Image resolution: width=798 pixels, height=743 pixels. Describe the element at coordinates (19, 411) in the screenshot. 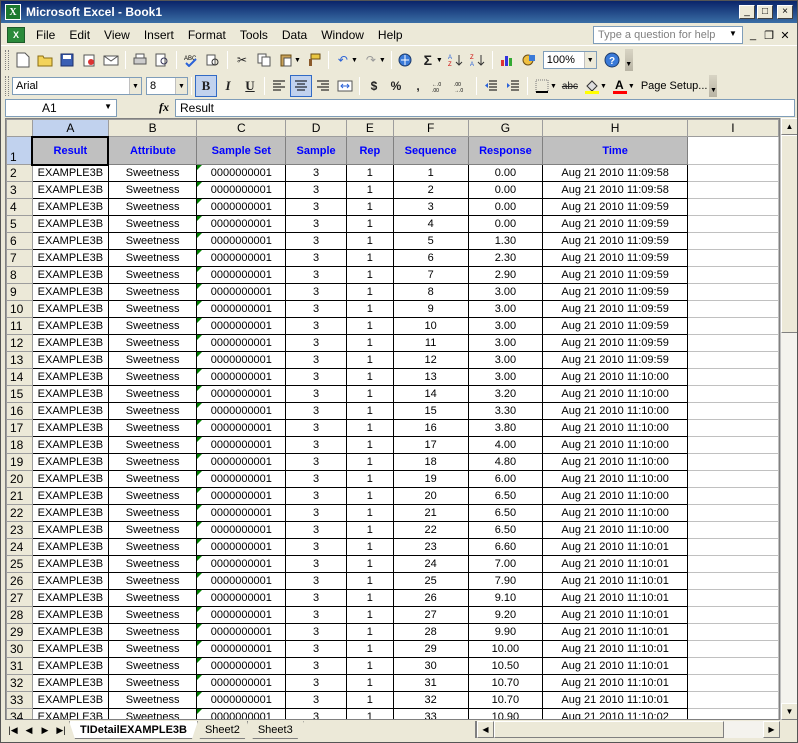

I see `row-header: 16` at that location.